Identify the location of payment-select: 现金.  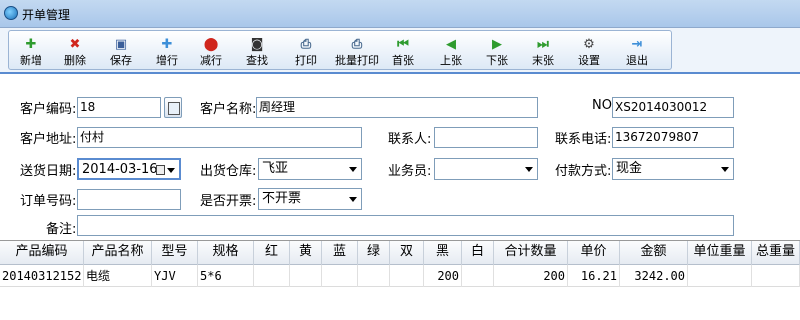
(673, 169).